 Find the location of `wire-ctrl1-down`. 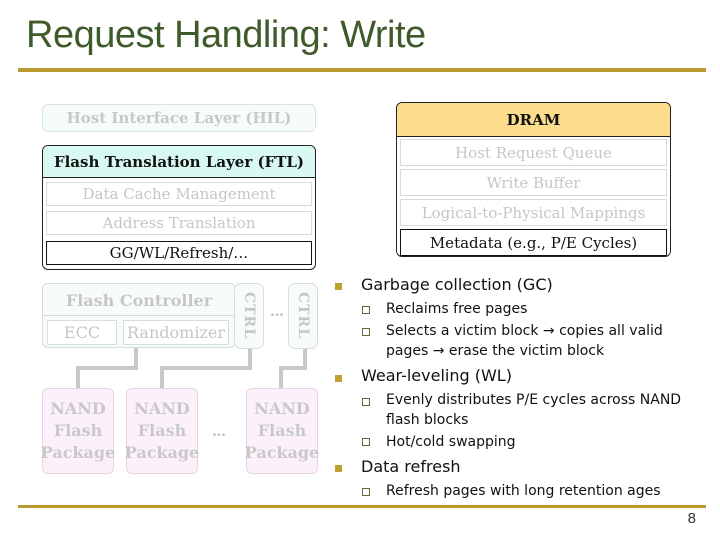

wire-ctrl1-down is located at coordinates (162, 377).